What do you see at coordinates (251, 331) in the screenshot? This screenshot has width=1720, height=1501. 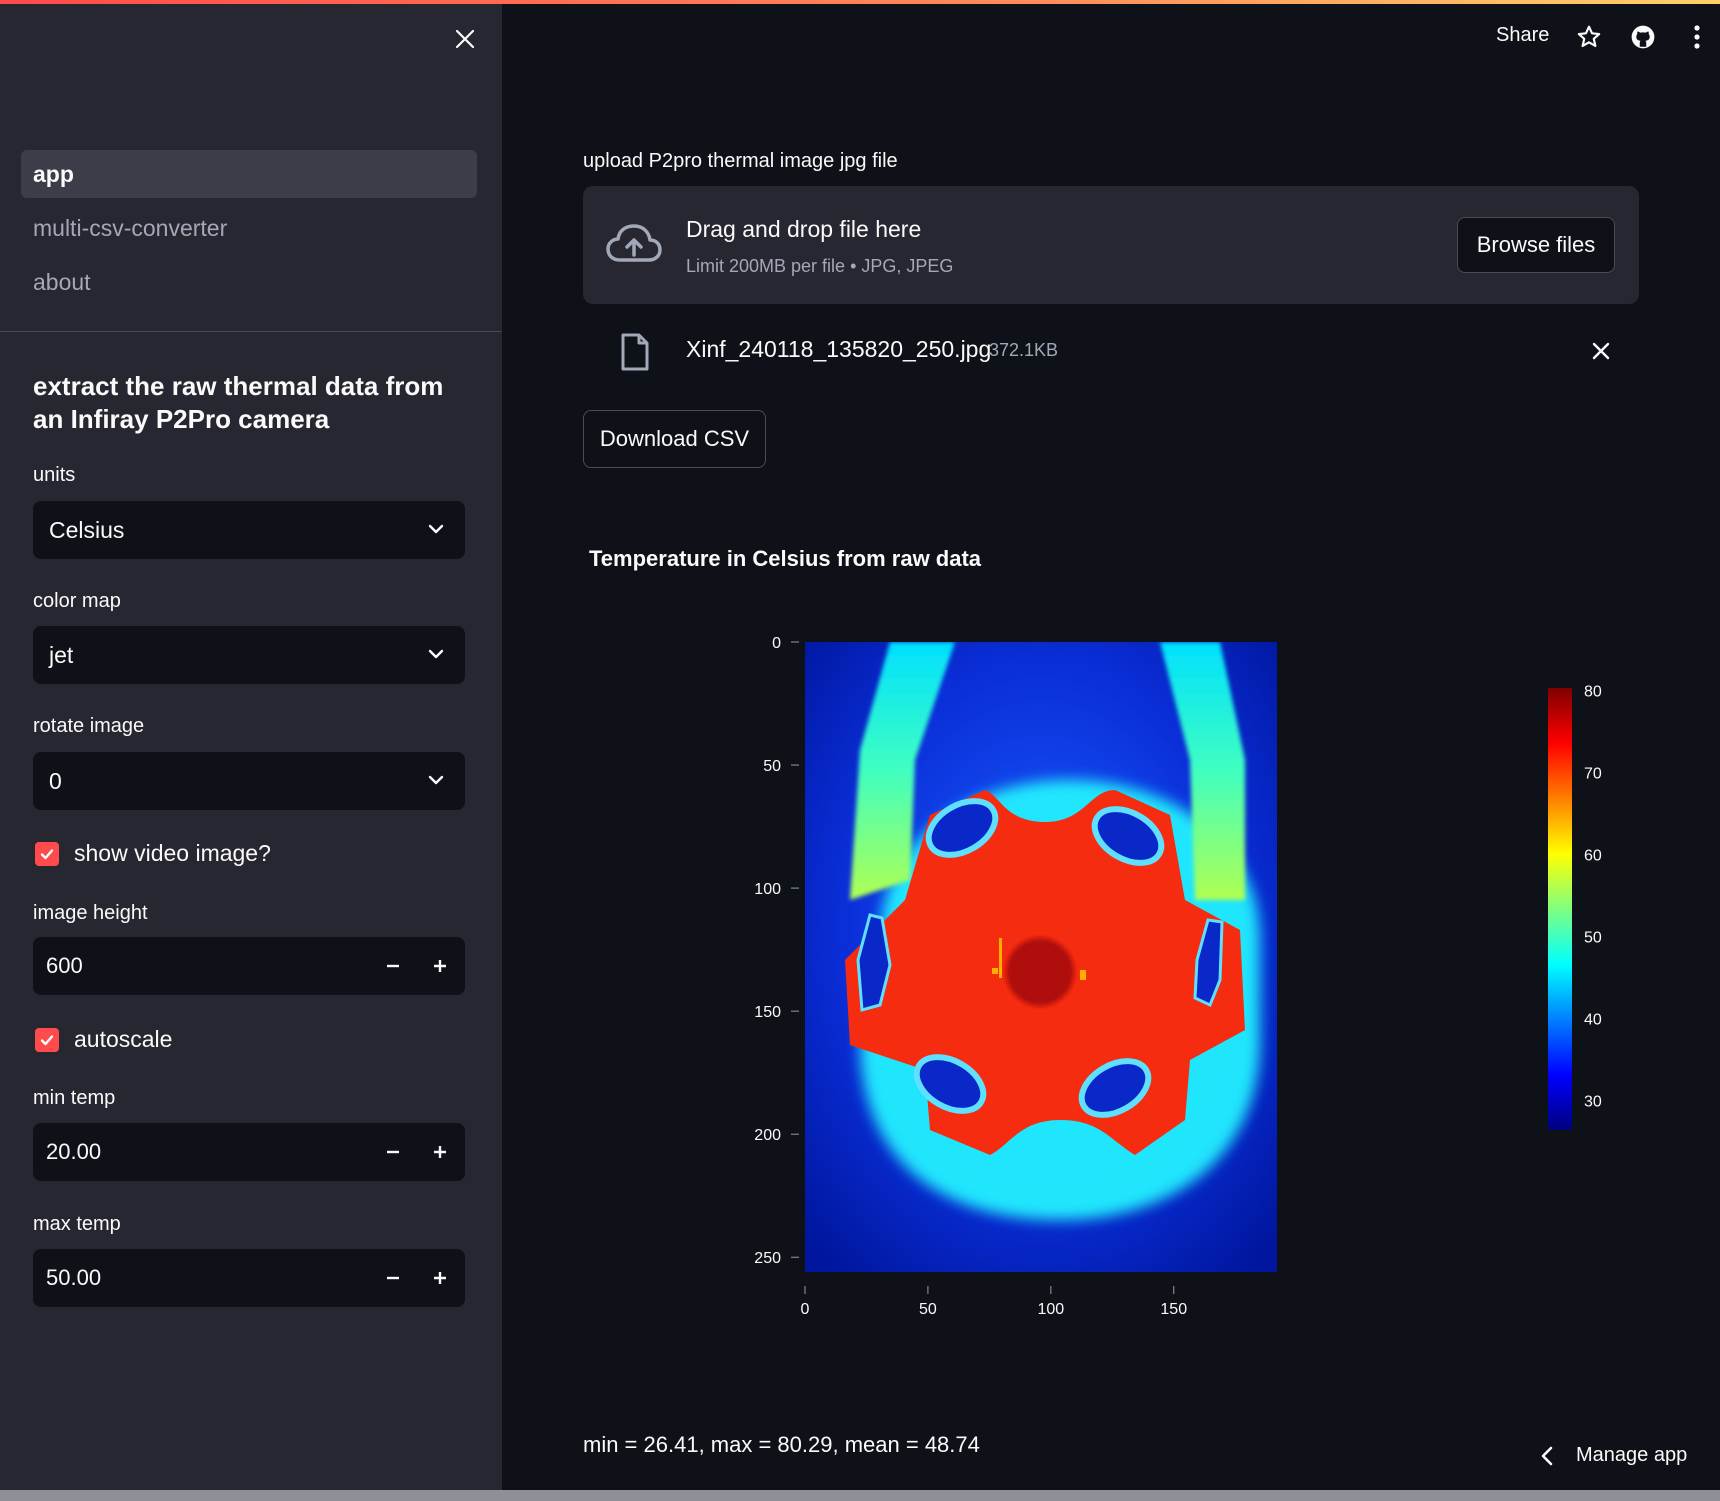 I see `sidebar-divider` at bounding box center [251, 331].